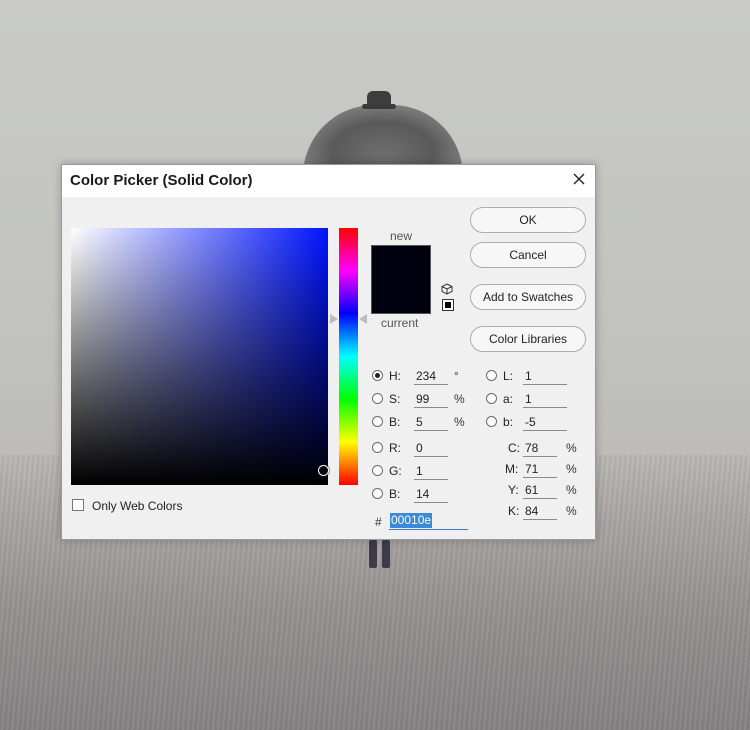 The image size is (750, 730). Describe the element at coordinates (571, 448) in the screenshot. I see `cyan-unit: %` at that location.